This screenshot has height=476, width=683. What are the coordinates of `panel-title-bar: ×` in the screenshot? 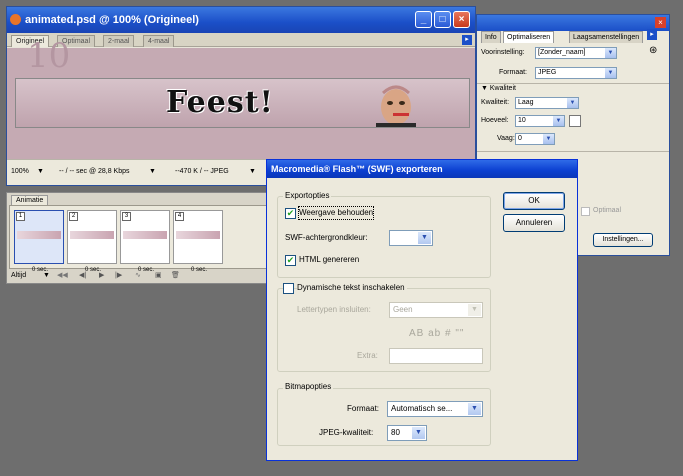 It's located at (573, 23).